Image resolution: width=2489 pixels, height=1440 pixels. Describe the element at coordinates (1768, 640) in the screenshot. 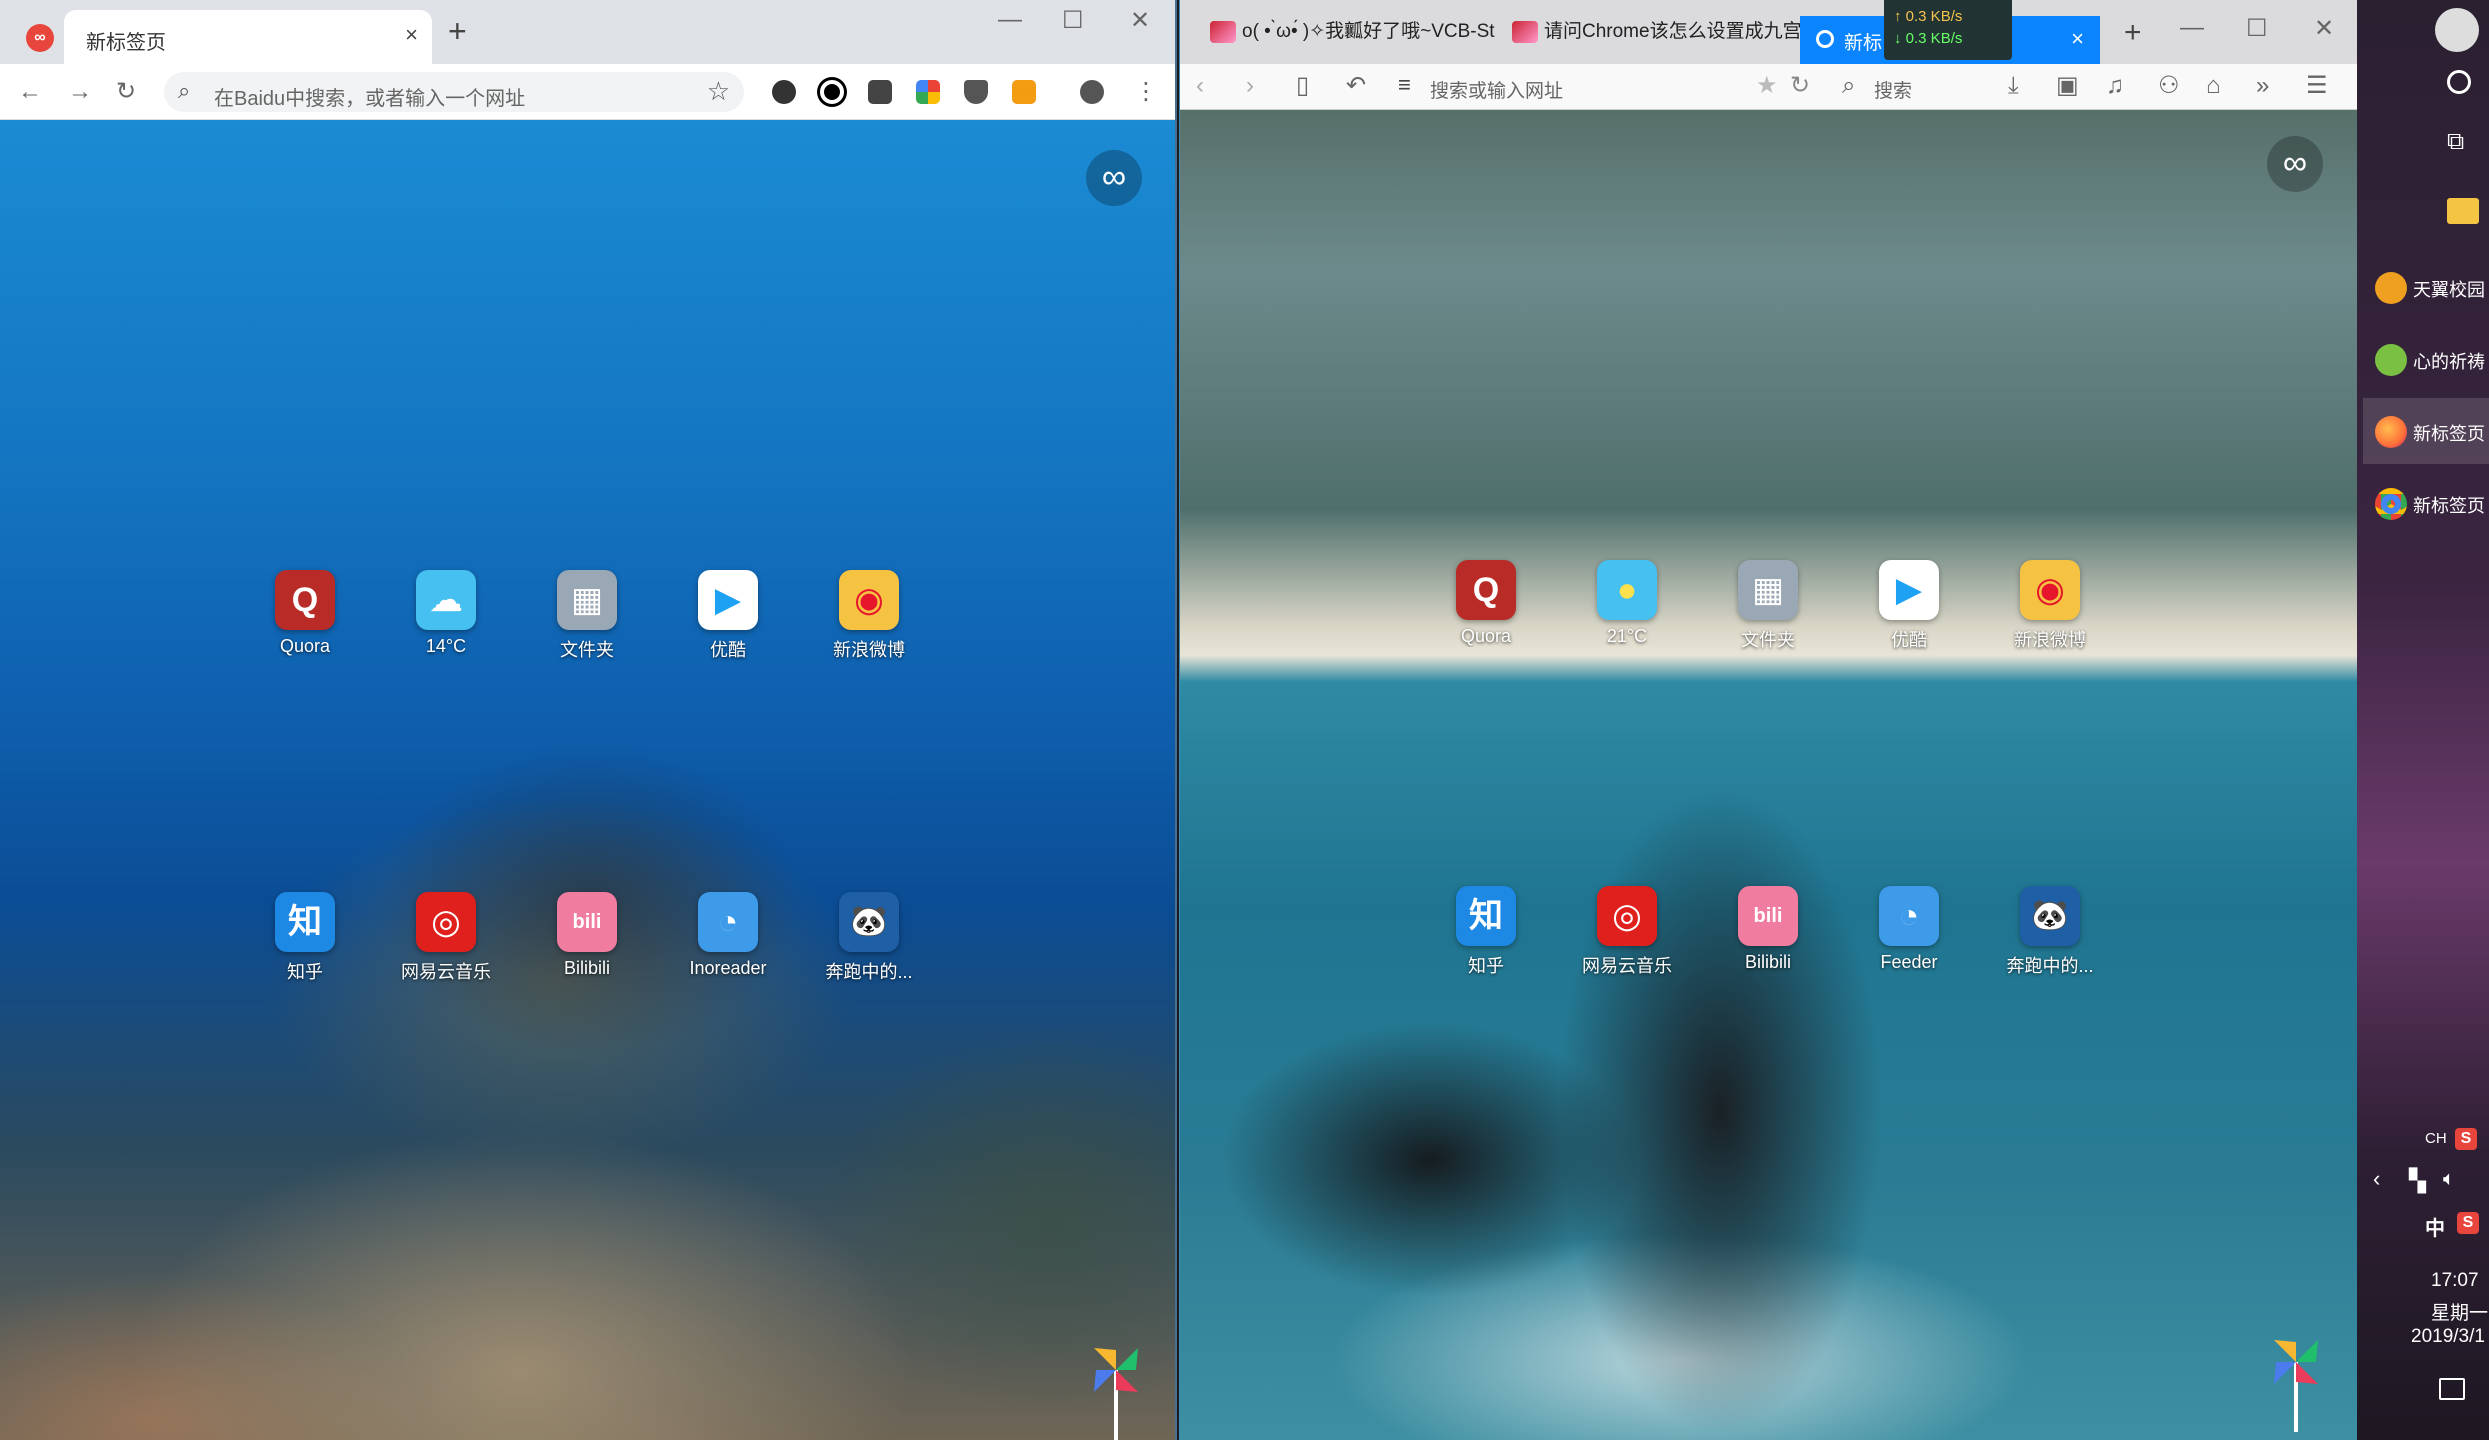

I see `shortcut-label: 文件夹` at that location.